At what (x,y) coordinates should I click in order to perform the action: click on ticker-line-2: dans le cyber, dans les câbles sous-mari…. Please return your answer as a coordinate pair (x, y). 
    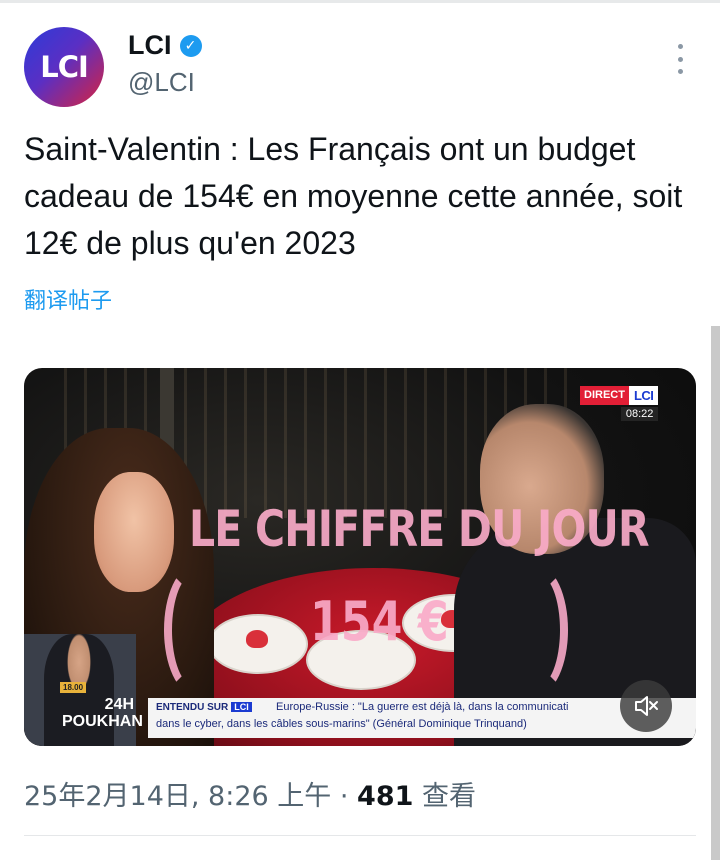
    Looking at the image, I should click on (341, 724).